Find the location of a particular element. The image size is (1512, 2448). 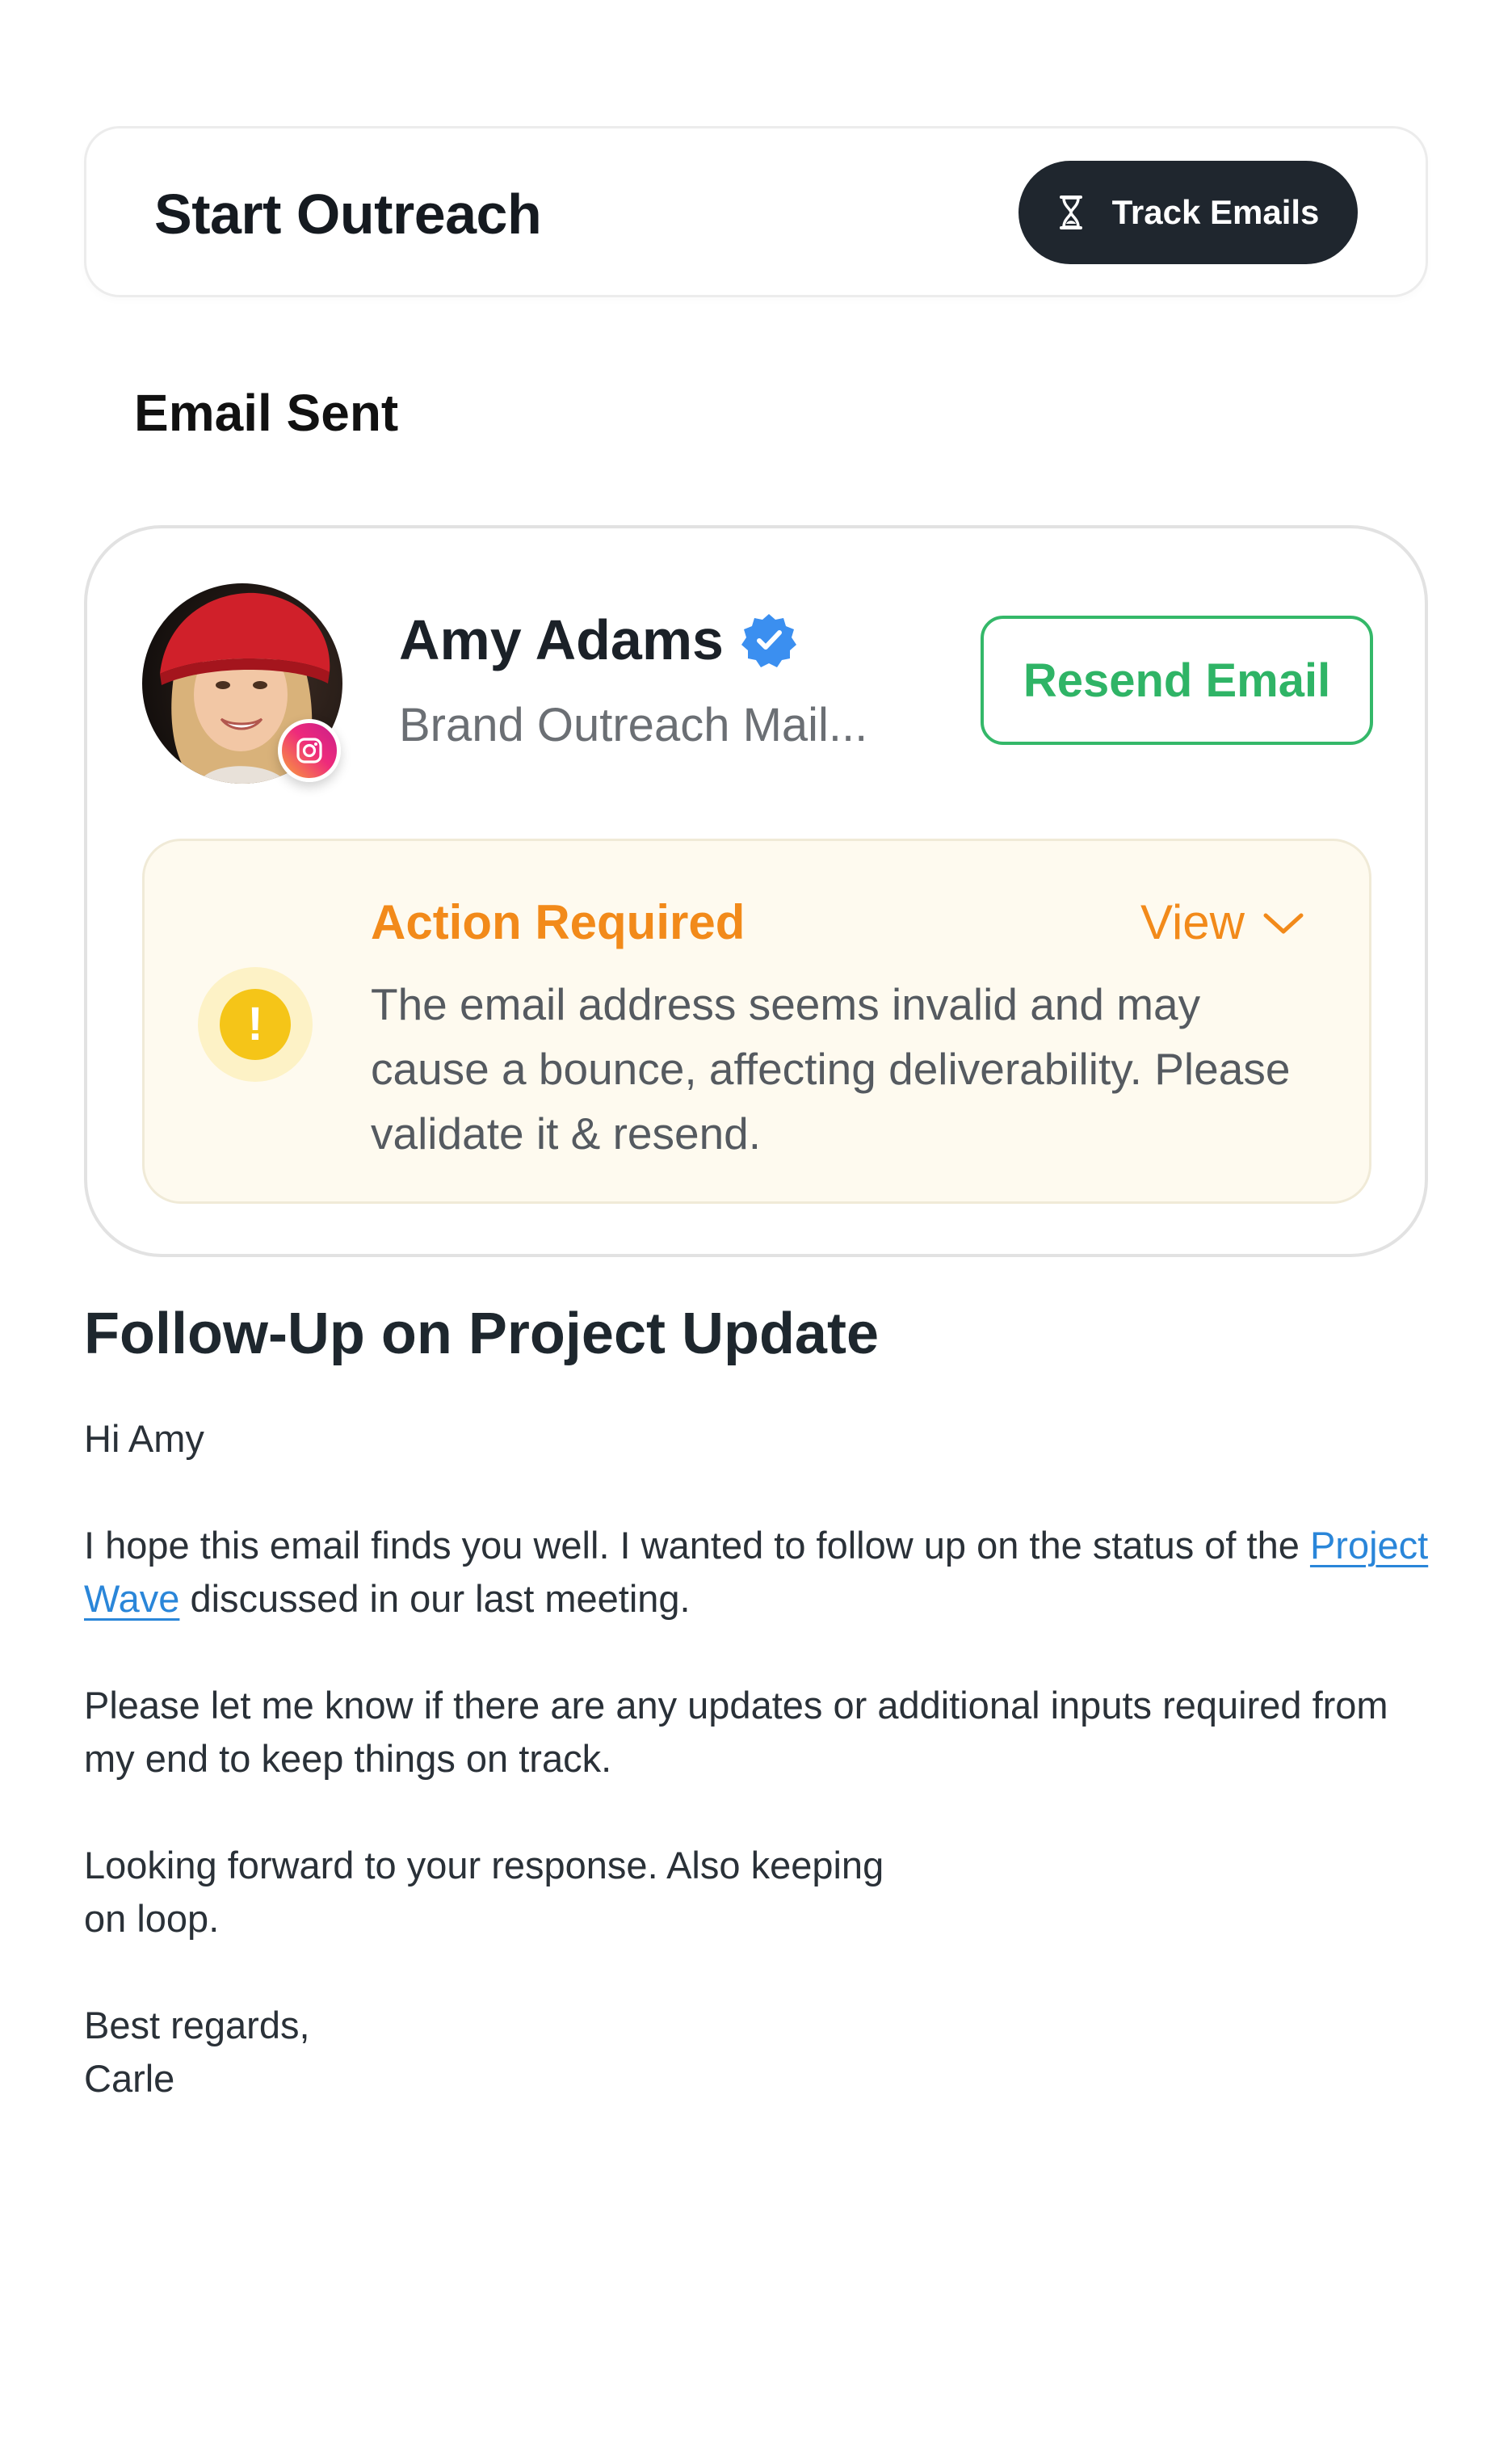

paragraph-3-line-2: on loop. is located at coordinates (152, 1919).